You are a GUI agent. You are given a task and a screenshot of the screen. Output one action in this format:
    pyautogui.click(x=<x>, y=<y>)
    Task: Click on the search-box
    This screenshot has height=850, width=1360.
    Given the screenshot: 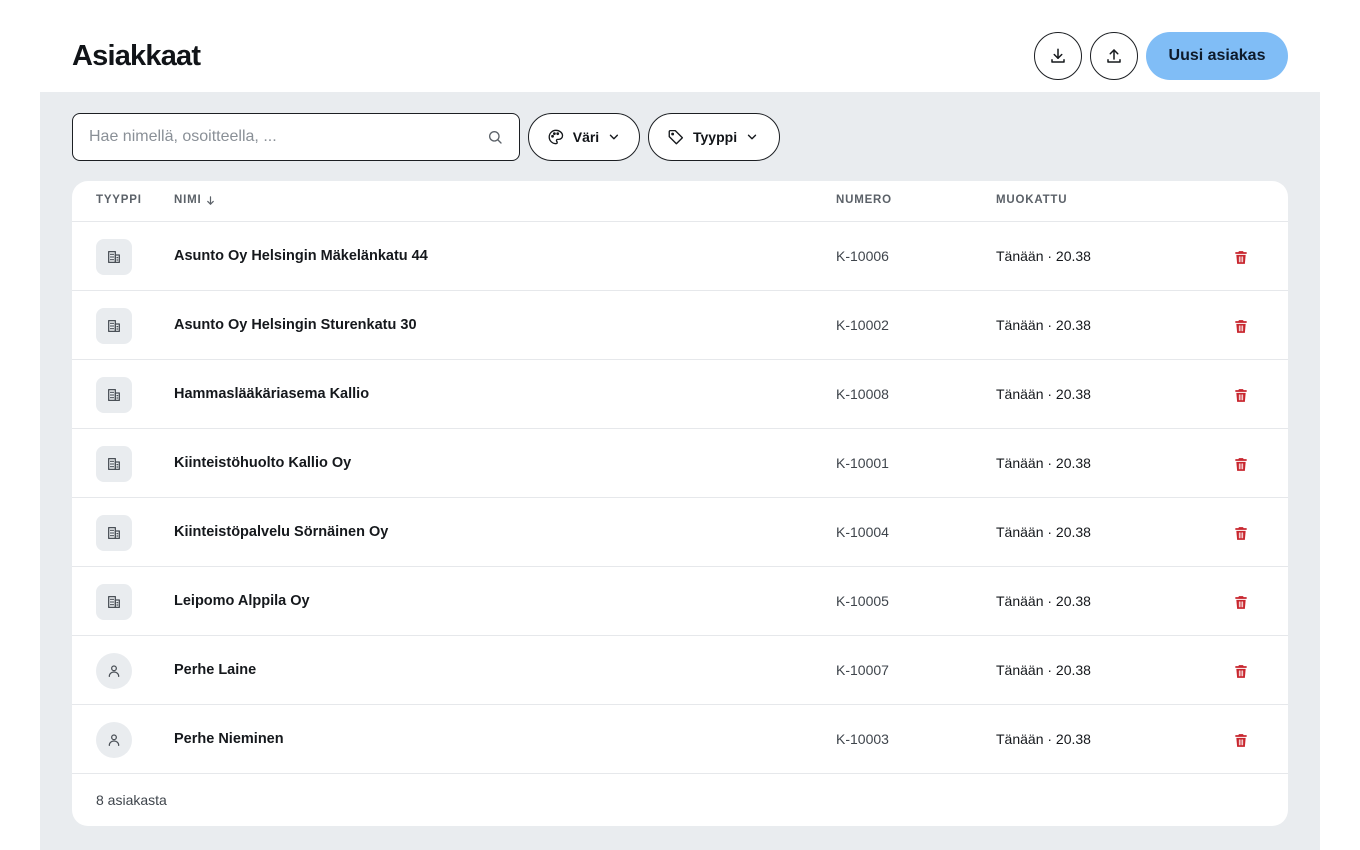 What is the action you would take?
    pyautogui.click(x=296, y=137)
    